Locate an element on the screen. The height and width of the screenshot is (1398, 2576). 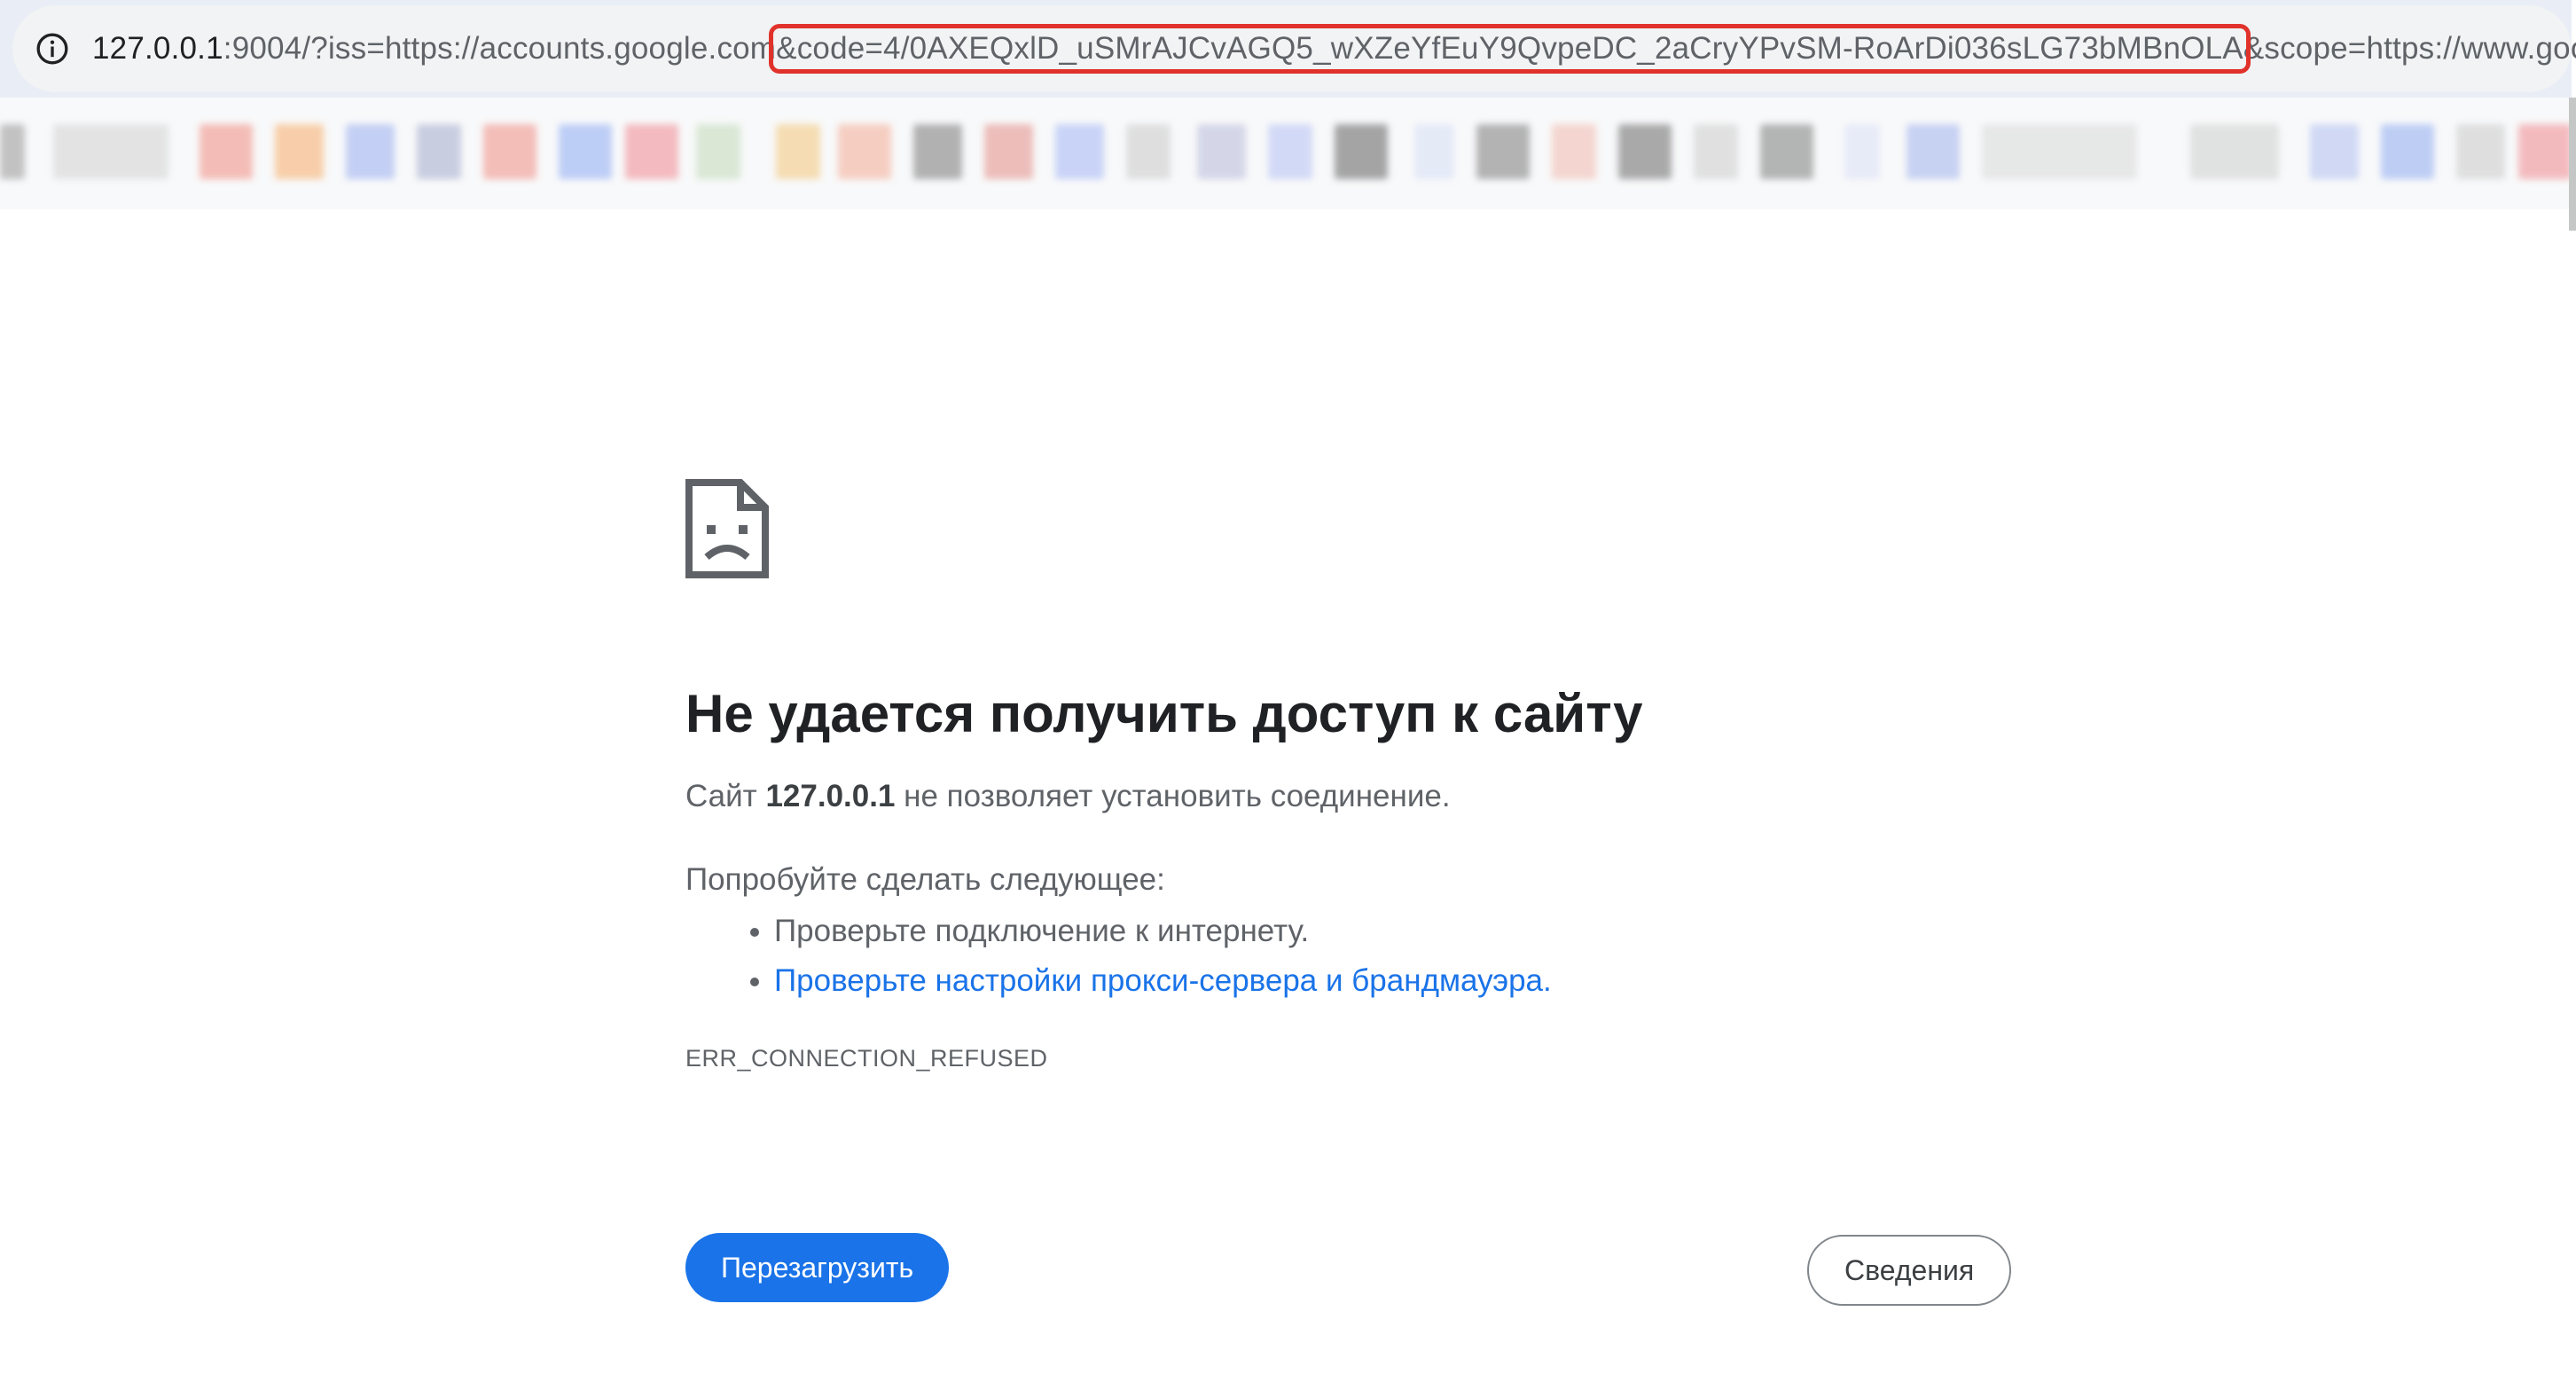
url-host: 127.0.0.1 is located at coordinates (157, 48).